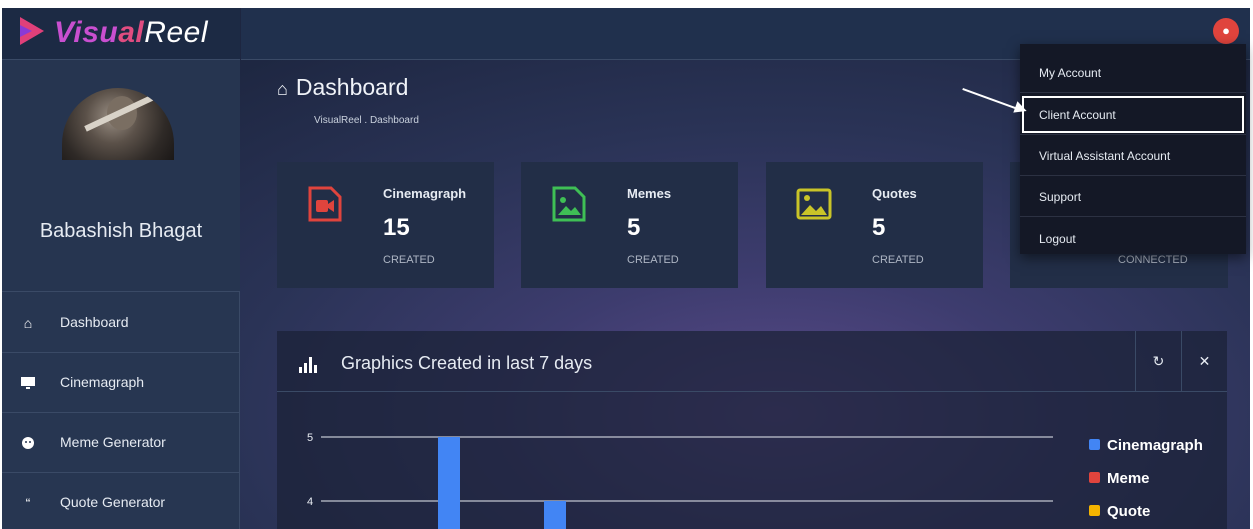 This screenshot has height=529, width=1253. I want to click on stat-card-memes: Memes 5 CREATED, so click(629, 225).